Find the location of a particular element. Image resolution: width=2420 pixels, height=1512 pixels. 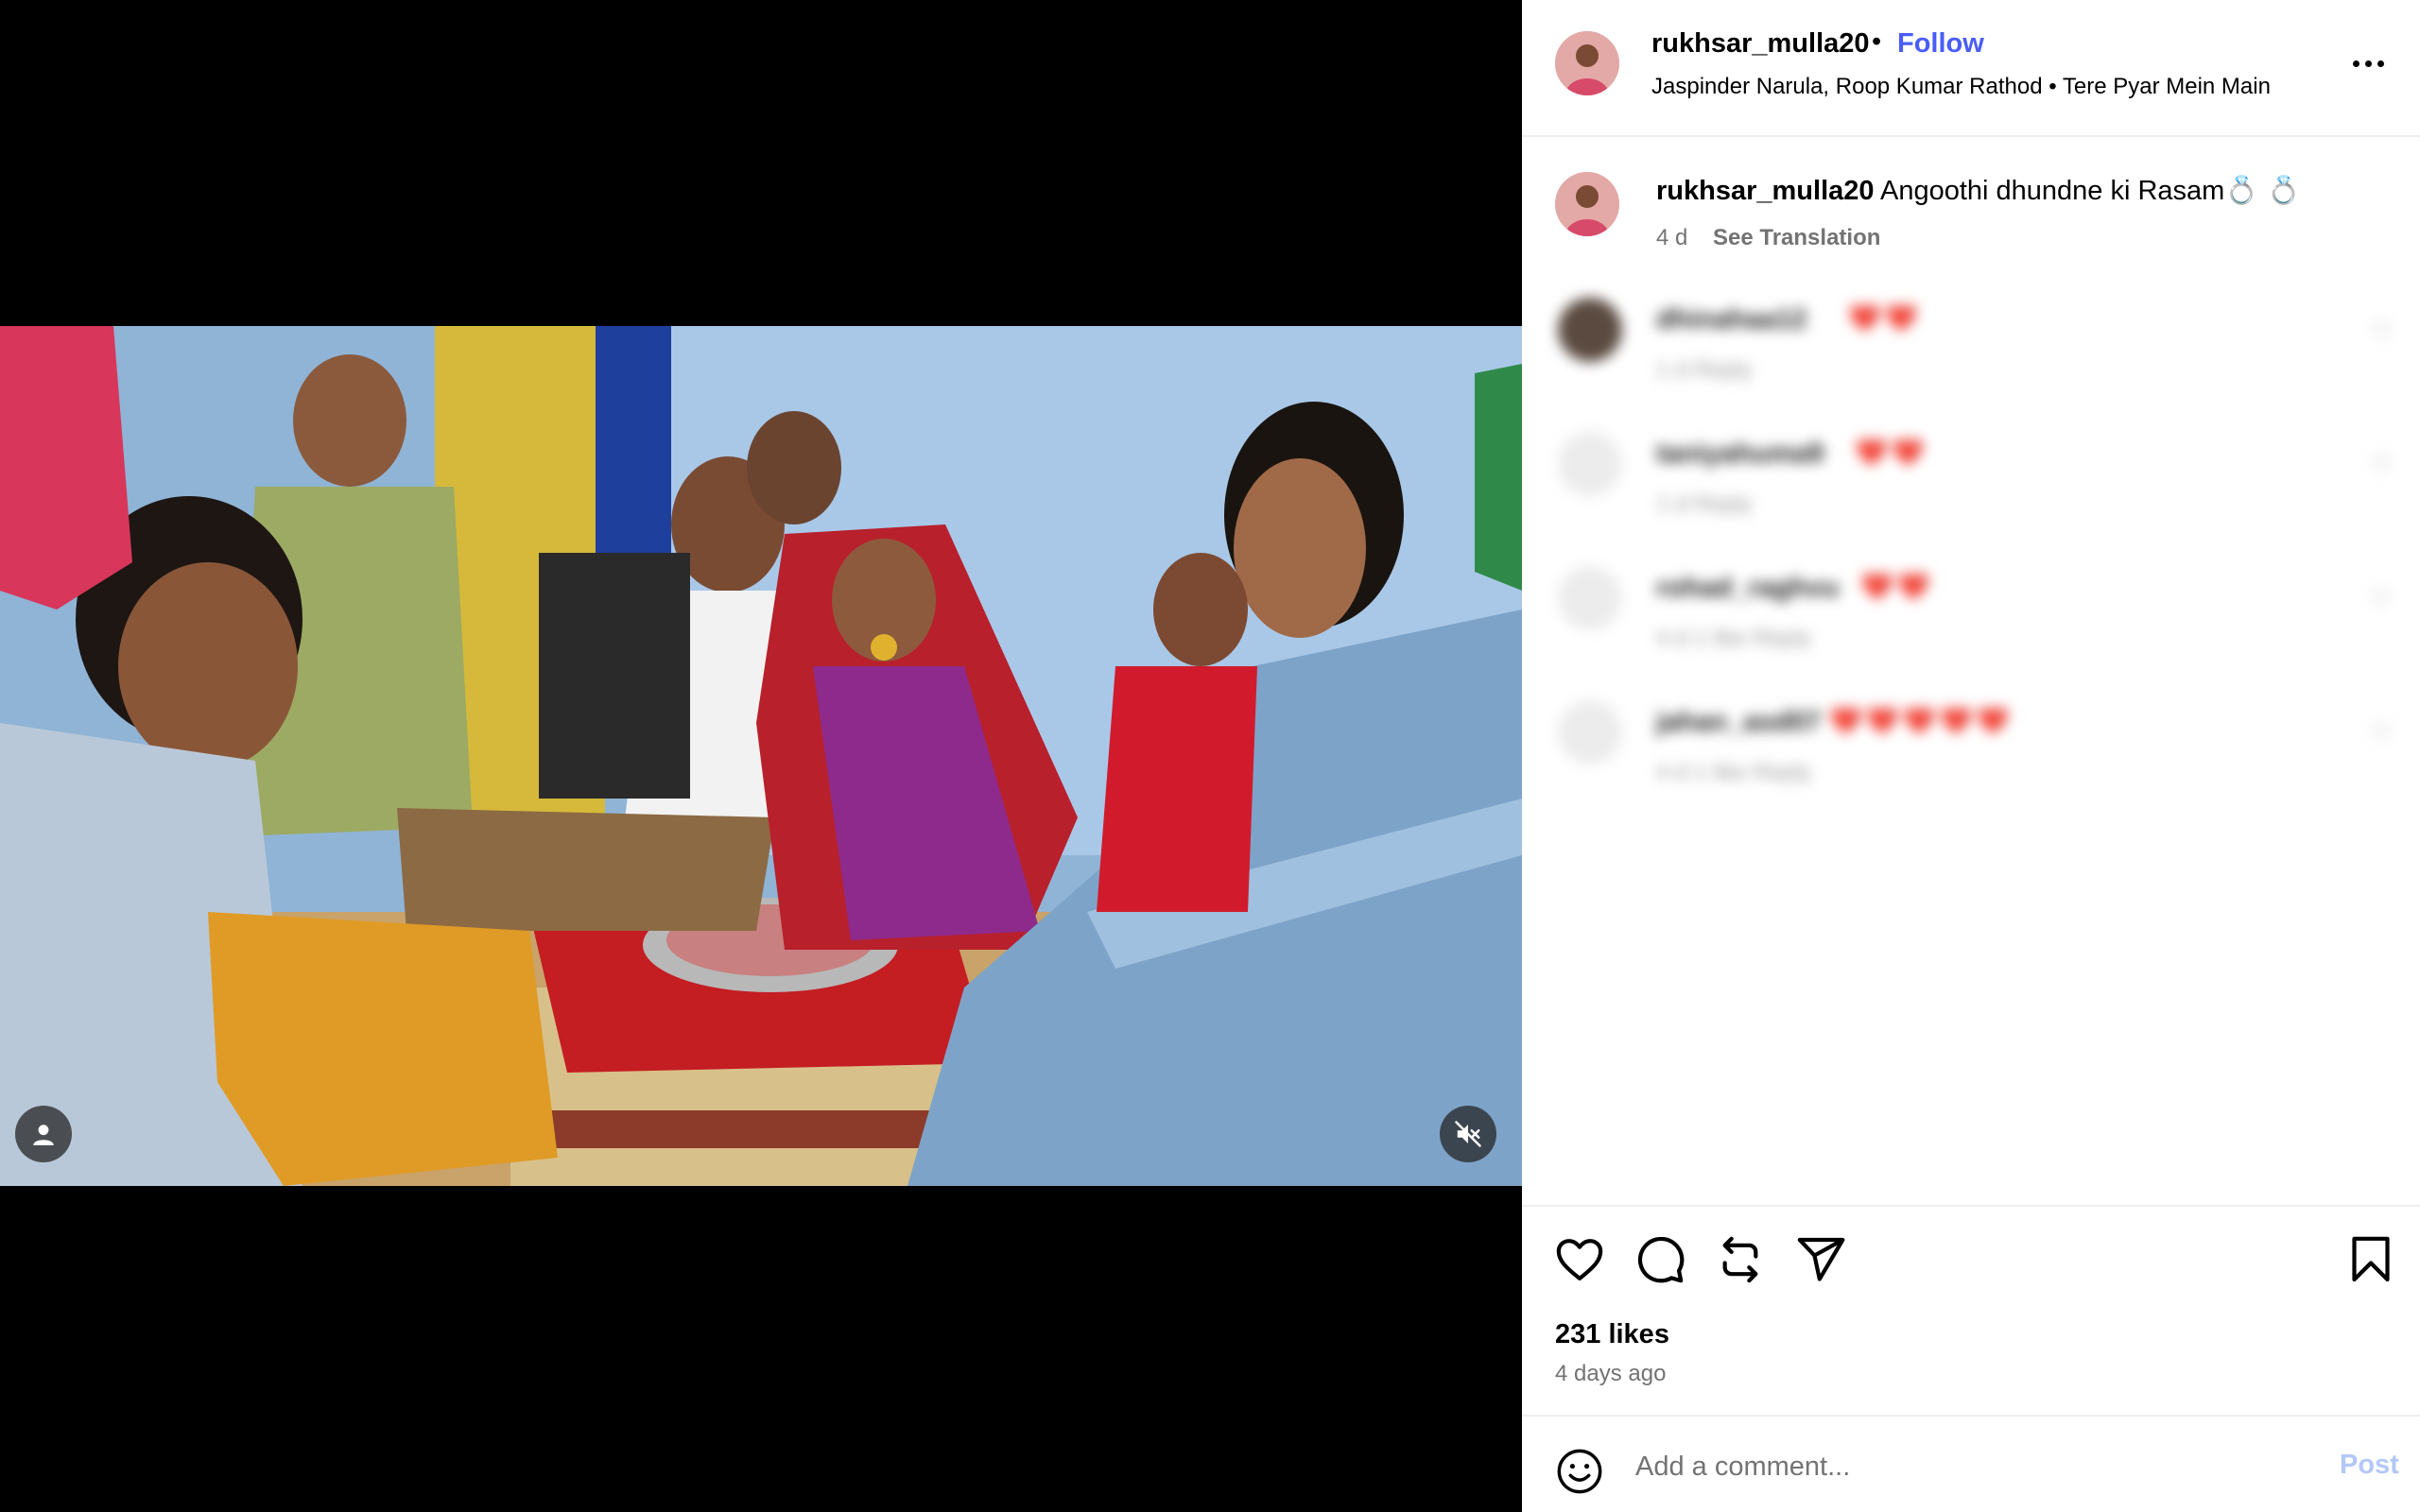

send-button is located at coordinates (1821, 1259).